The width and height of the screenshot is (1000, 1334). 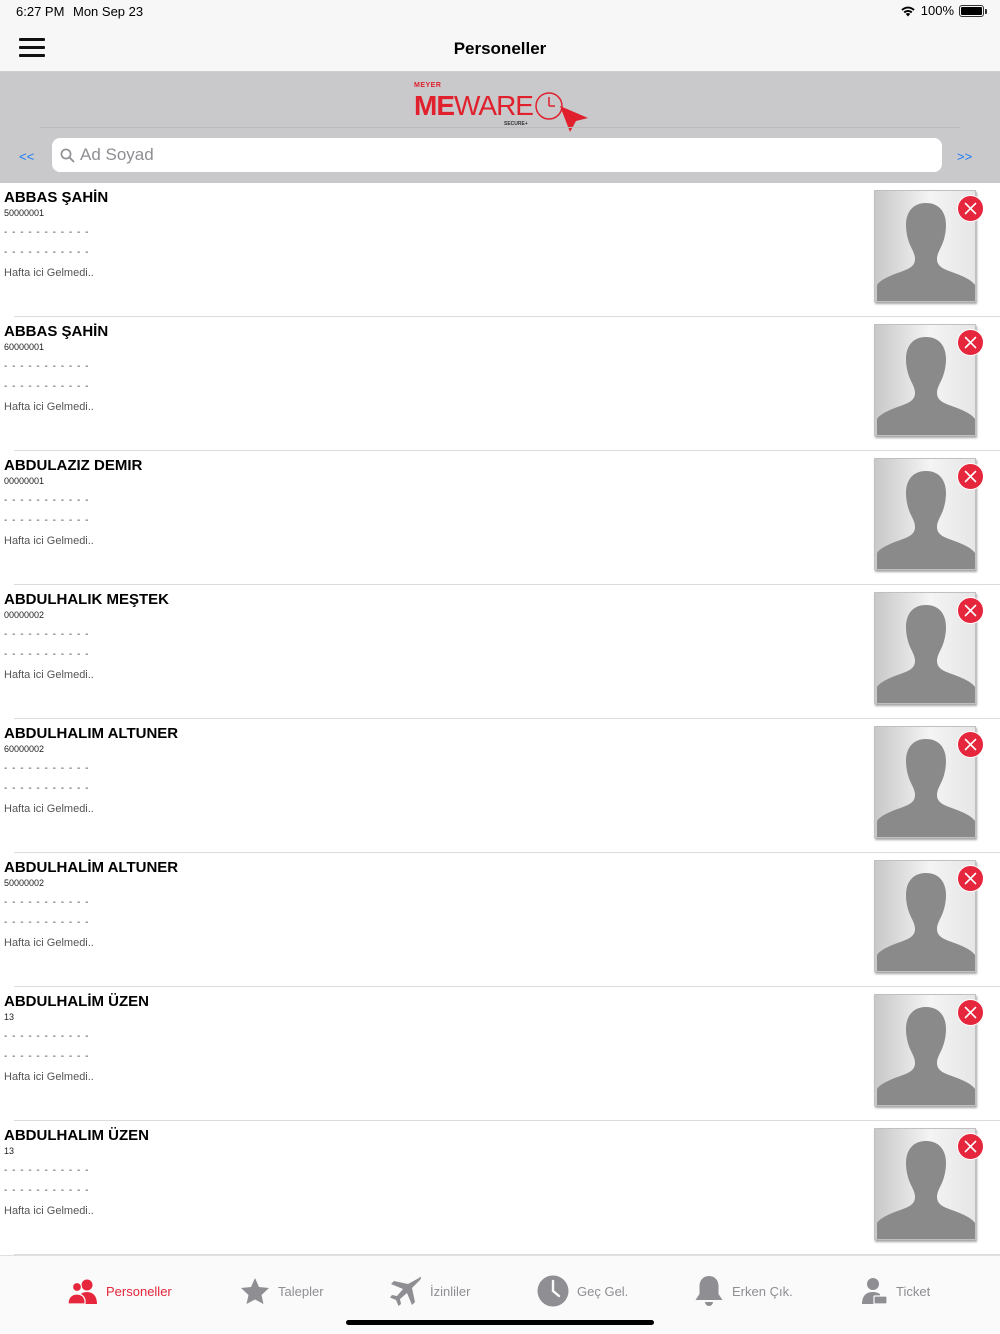 What do you see at coordinates (553, 1291) in the screenshot?
I see `clock-icon` at bounding box center [553, 1291].